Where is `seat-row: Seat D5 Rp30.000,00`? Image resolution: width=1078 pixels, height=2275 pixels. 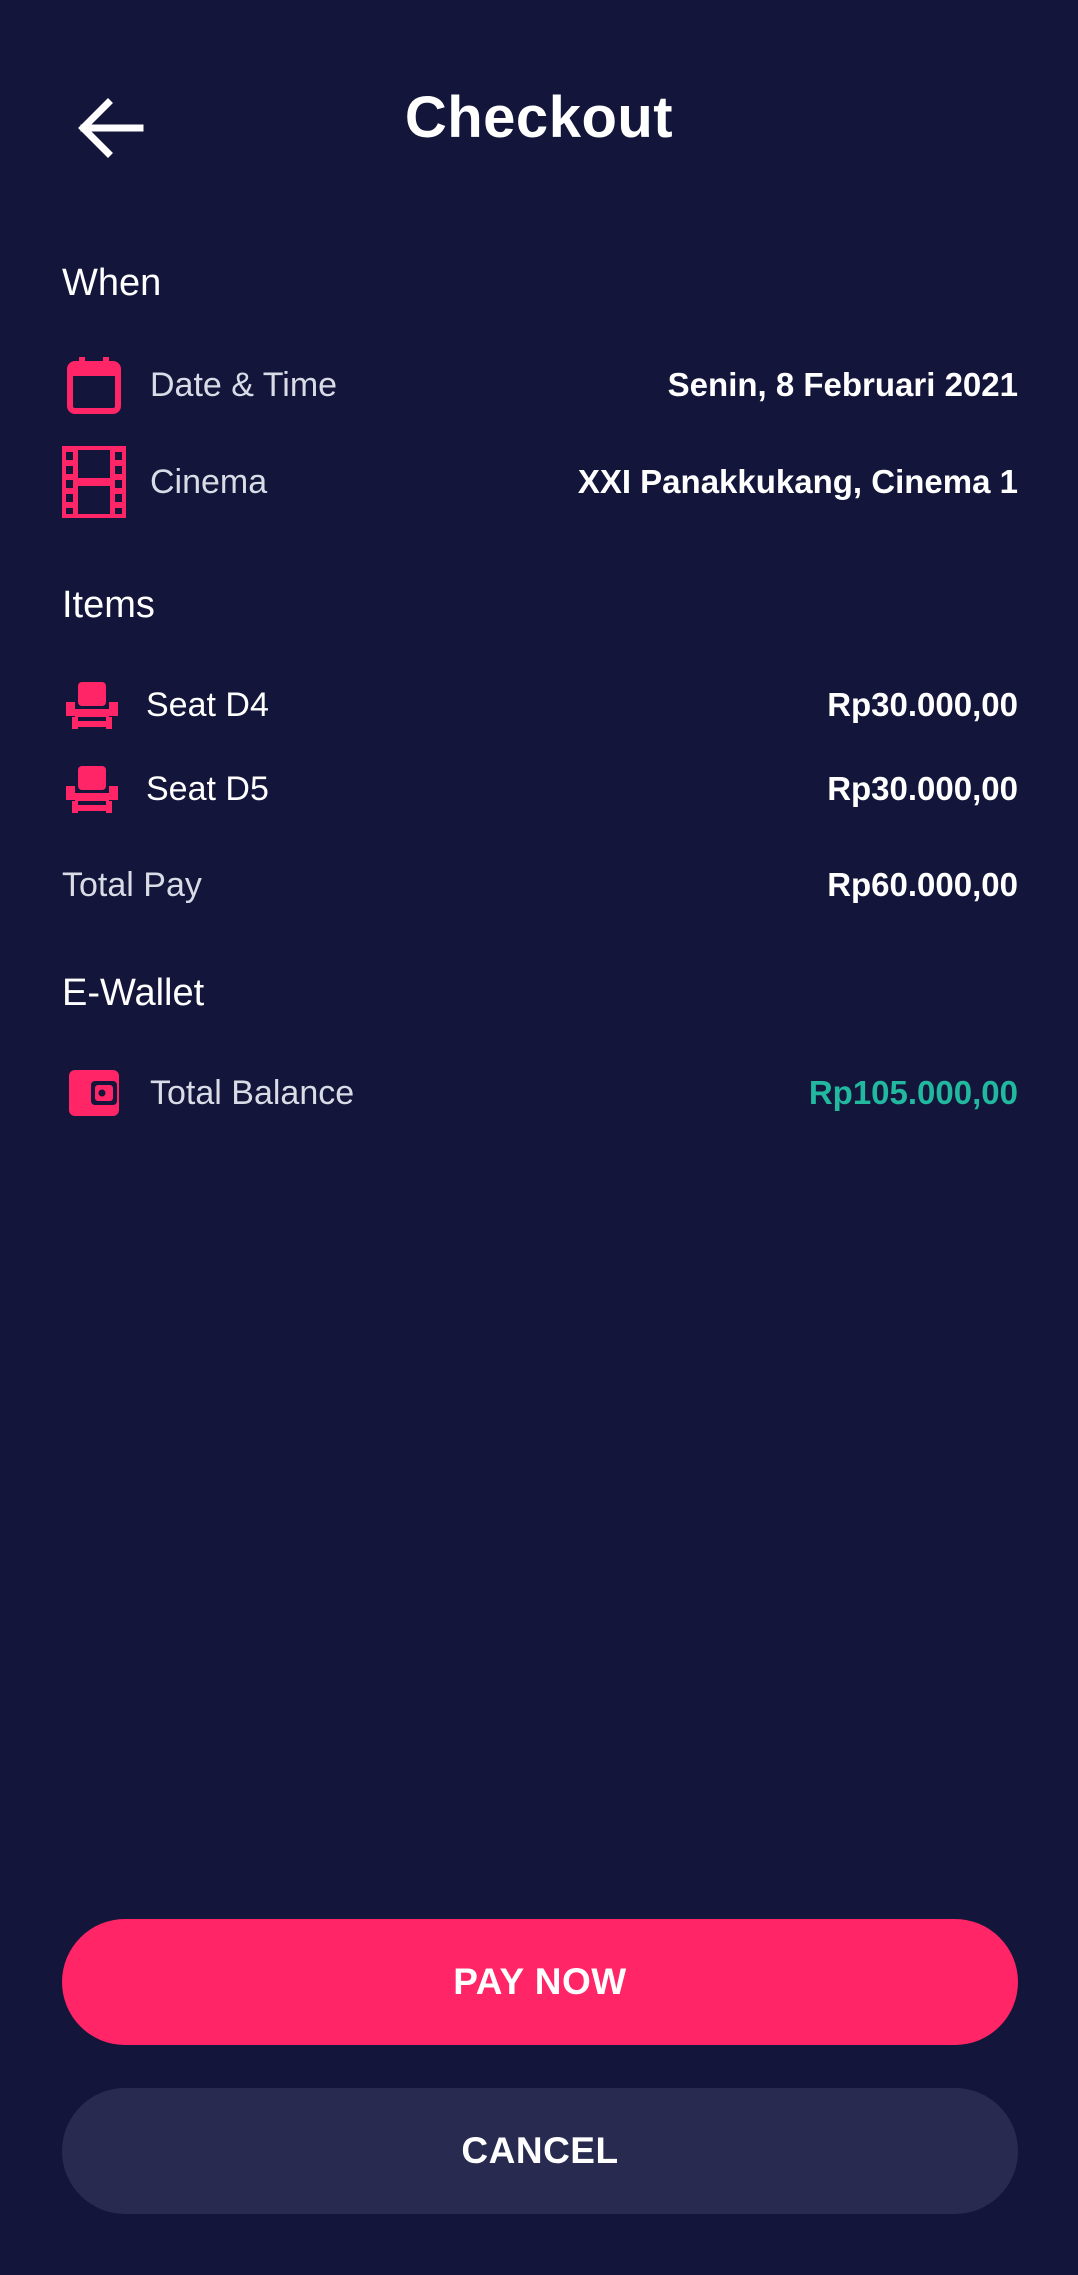
seat-row: Seat D5 Rp30.000,00 is located at coordinates (540, 789).